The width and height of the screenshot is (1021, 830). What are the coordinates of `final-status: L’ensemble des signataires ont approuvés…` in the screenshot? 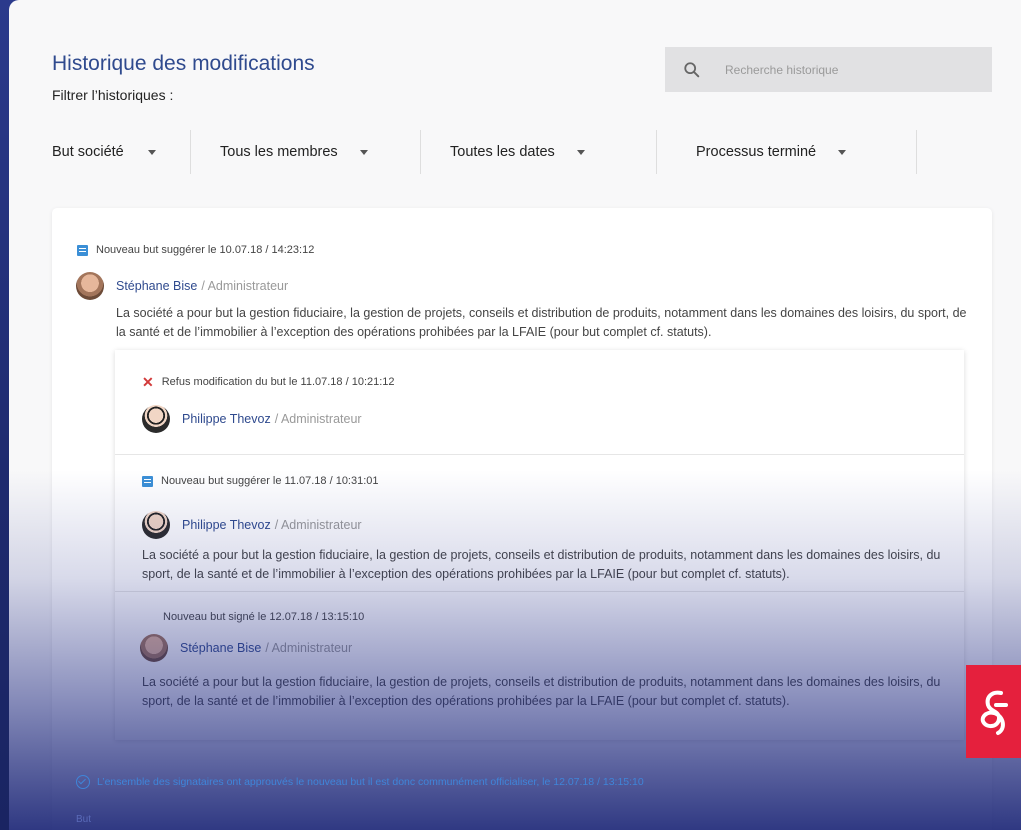 It's located at (360, 782).